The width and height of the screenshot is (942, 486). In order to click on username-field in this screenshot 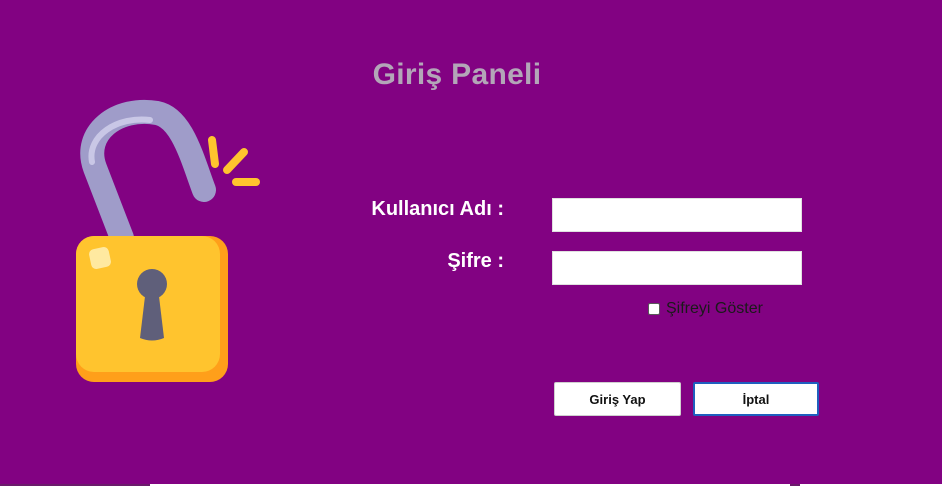, I will do `click(677, 215)`.